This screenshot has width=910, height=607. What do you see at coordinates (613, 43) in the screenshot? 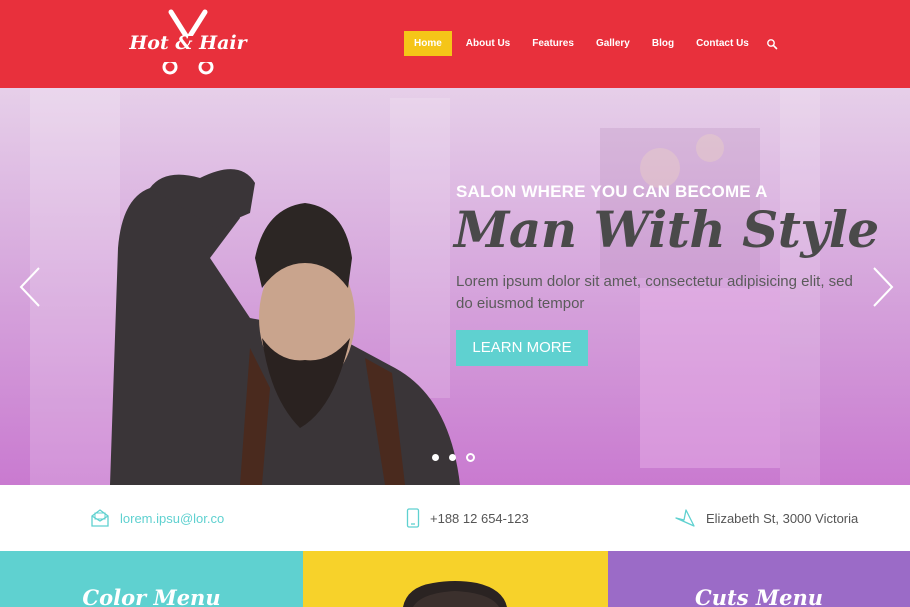
I see `nav-gallery: Gallery` at bounding box center [613, 43].